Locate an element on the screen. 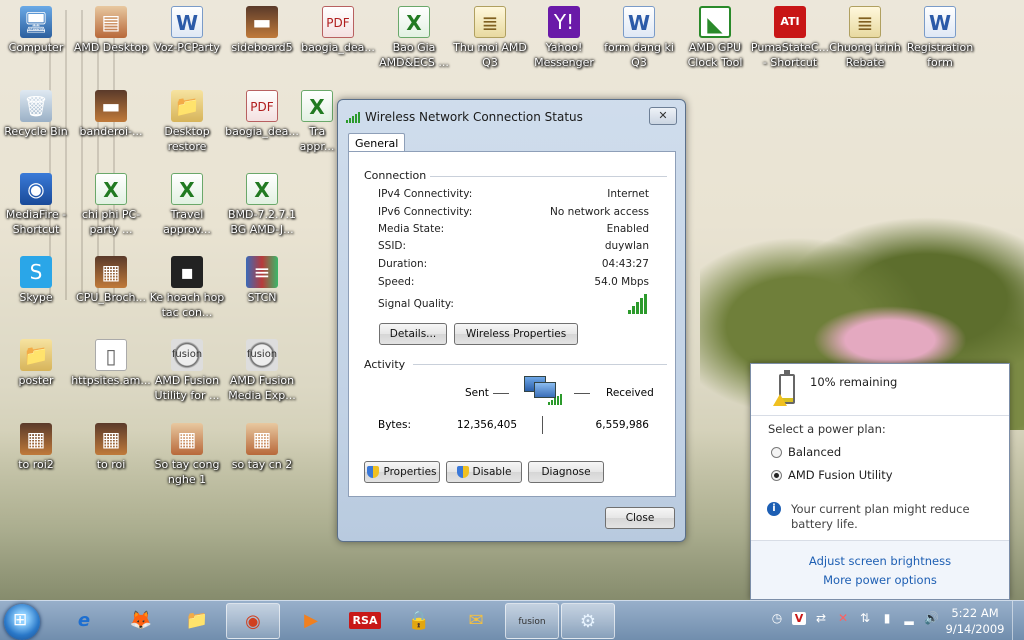 This screenshot has width=1024, height=640. desktop-icon-chuong-trinh: ≣ Chuong trinh Rebate is located at coordinates (865, 38).